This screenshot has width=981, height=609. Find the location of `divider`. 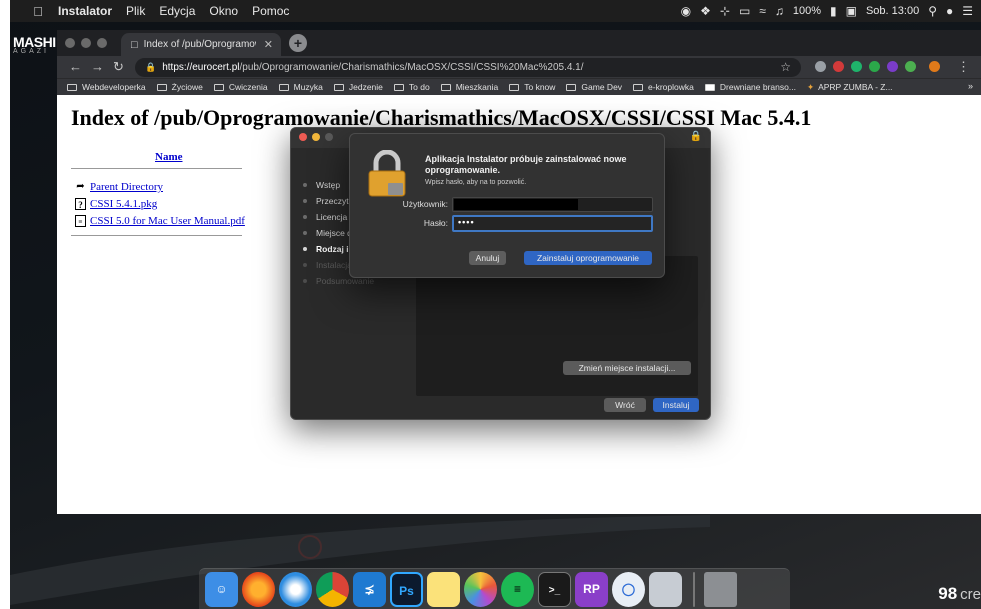

divider is located at coordinates (156, 168).